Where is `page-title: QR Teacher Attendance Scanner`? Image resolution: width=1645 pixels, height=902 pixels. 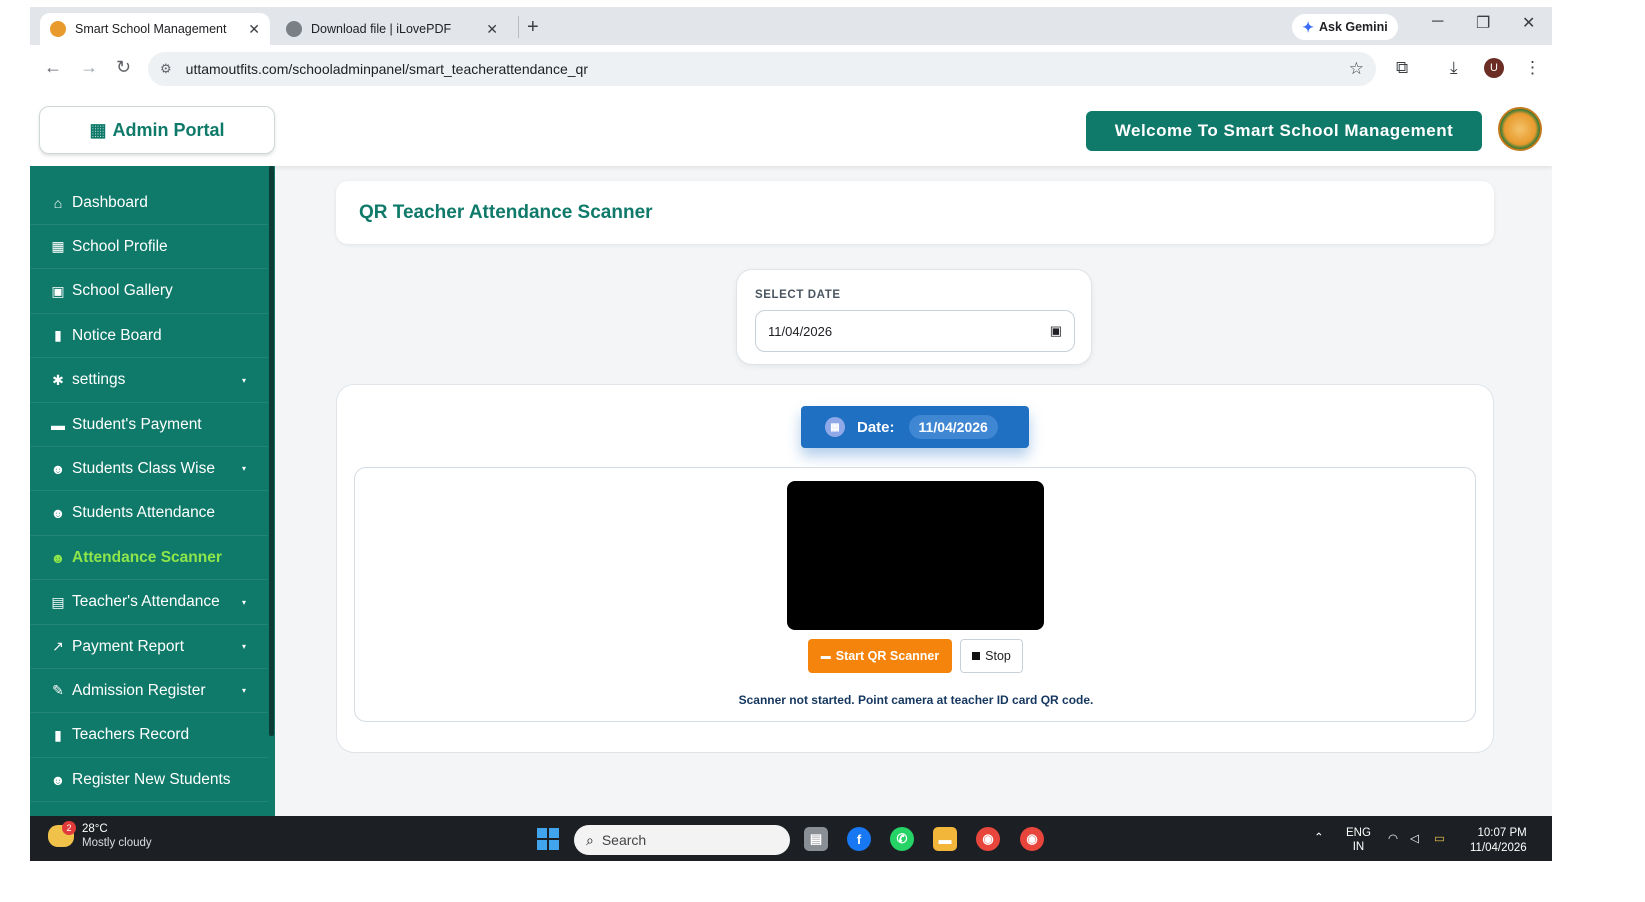
page-title: QR Teacher Attendance Scanner is located at coordinates (915, 212).